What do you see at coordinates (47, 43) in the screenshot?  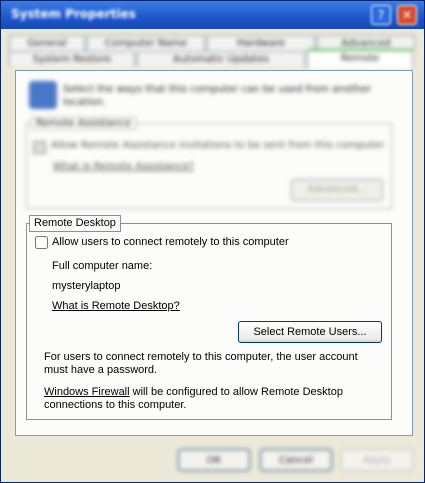 I see `tab-general: General` at bounding box center [47, 43].